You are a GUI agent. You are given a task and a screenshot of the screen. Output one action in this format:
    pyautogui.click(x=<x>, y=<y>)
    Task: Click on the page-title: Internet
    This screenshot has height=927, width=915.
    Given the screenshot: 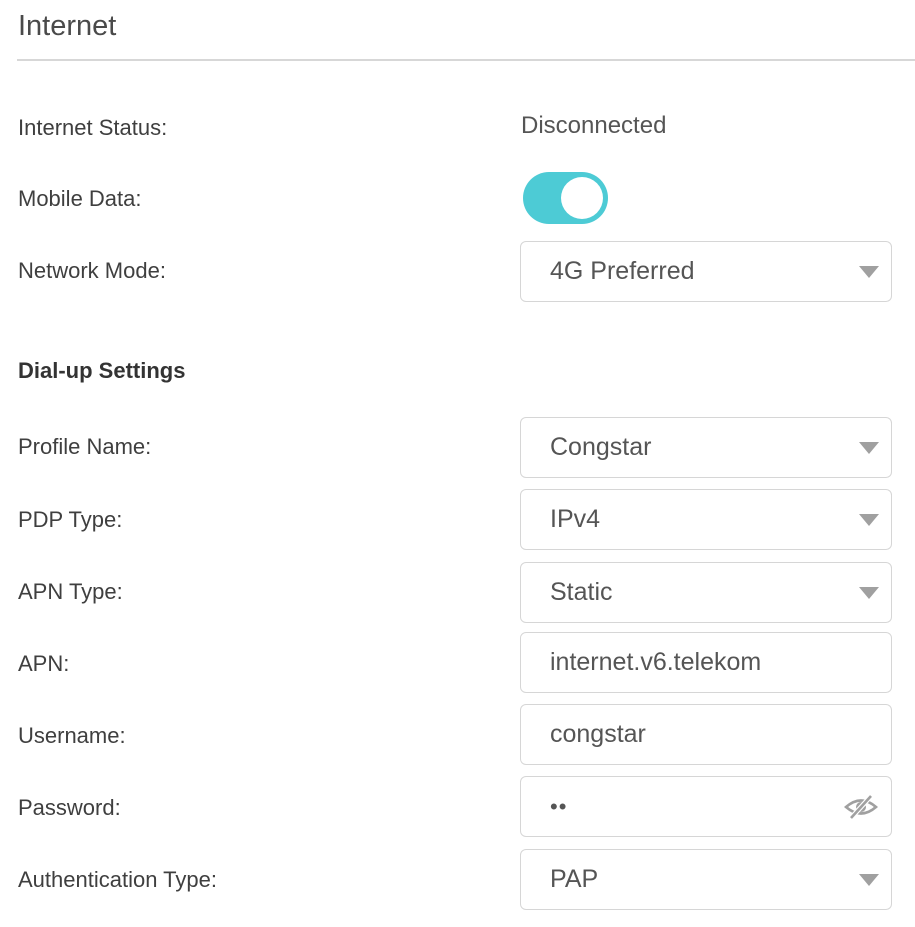 What is the action you would take?
    pyautogui.click(x=67, y=26)
    